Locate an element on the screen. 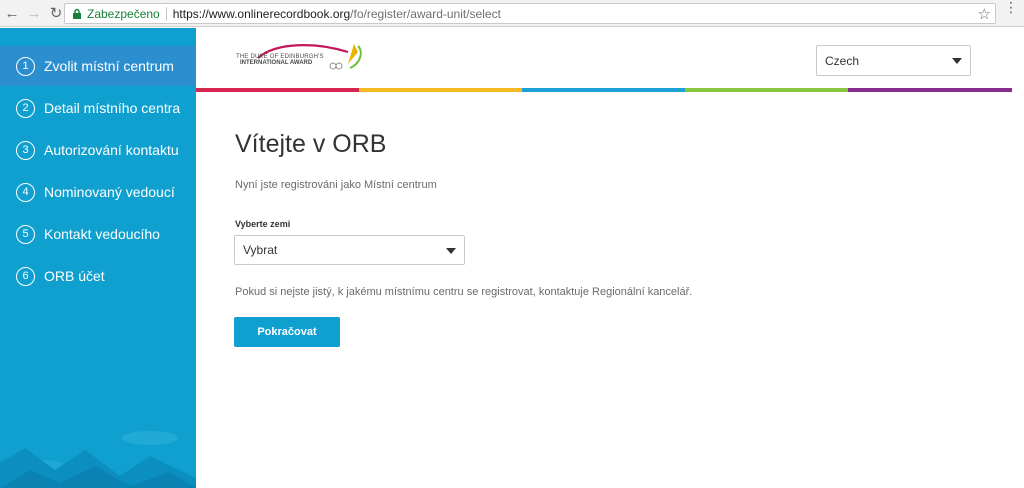 This screenshot has height=488, width=1024. continue-button: Pokračovat is located at coordinates (287, 332).